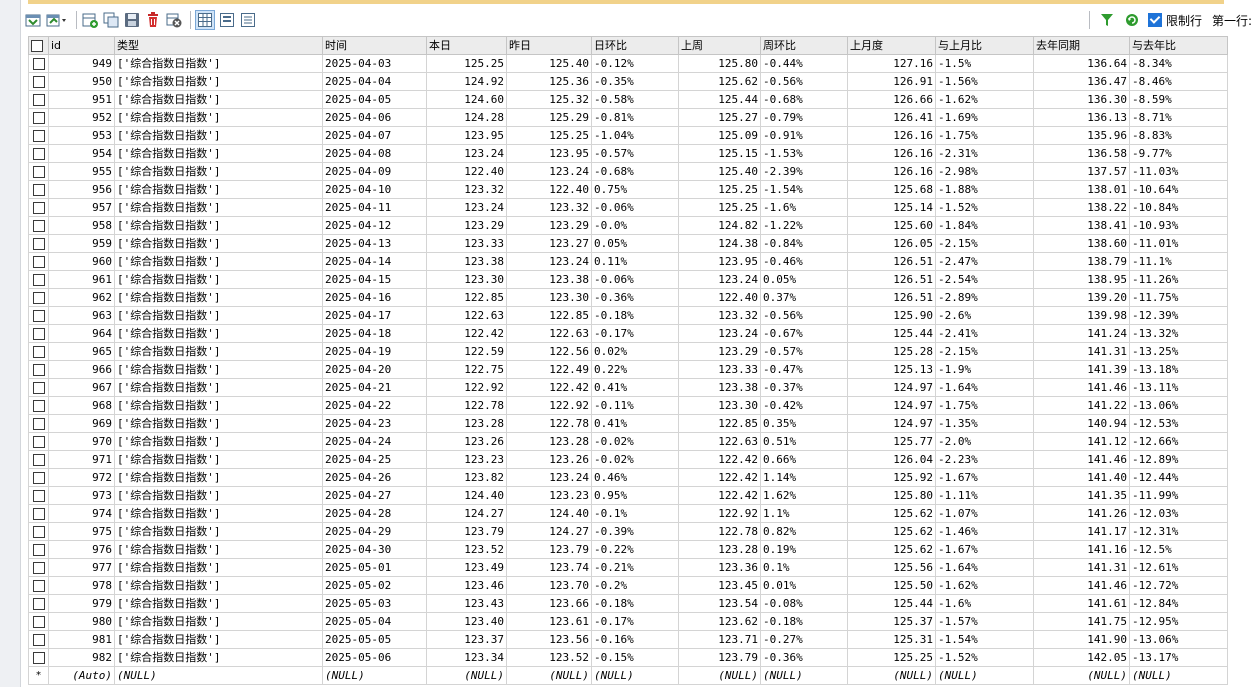 The image size is (1252, 687). Describe the element at coordinates (174, 20) in the screenshot. I see `cancel-changes-icon` at that location.